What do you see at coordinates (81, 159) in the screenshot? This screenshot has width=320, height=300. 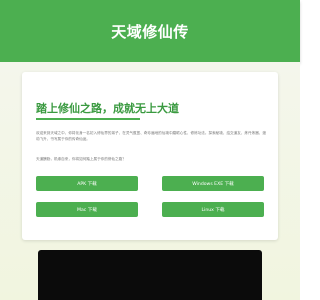 I see `hero-invite-text: 天道酬勤，机缘自来，你将如何踏上属于你的修仙之路？` at bounding box center [81, 159].